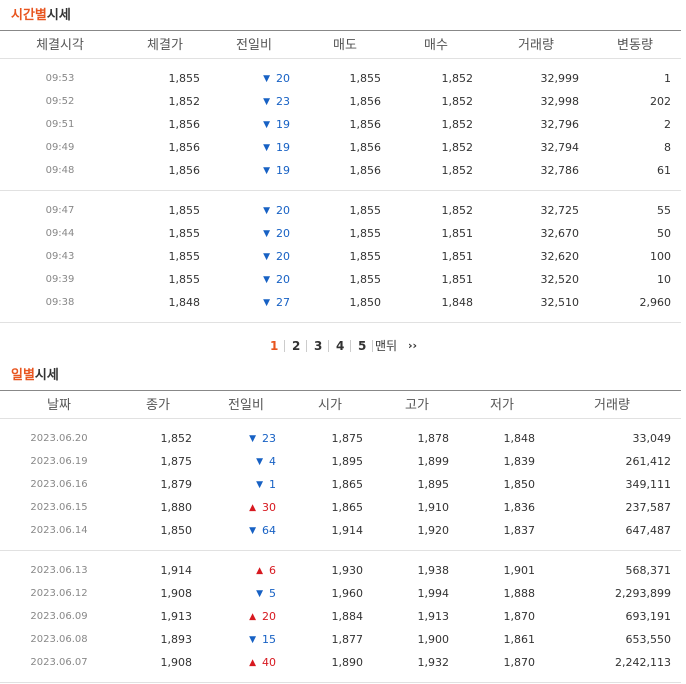 This screenshot has width=686, height=684. What do you see at coordinates (536, 45) in the screenshot?
I see `header-volume: 거래량` at bounding box center [536, 45].